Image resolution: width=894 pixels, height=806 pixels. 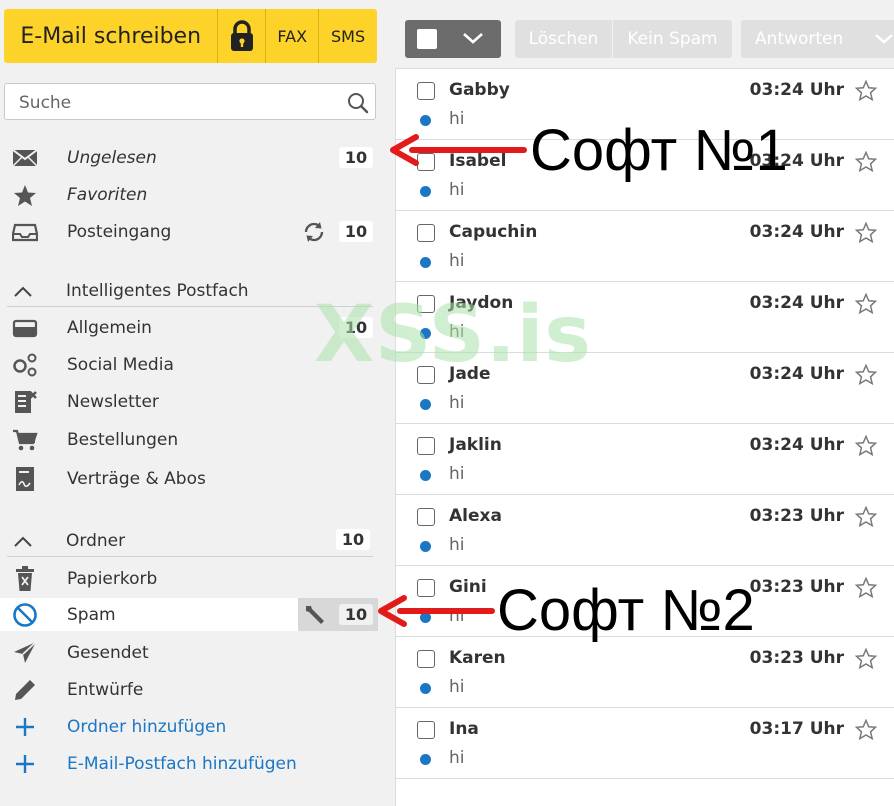 I want to click on newsletter-icon, so click(x=25, y=402).